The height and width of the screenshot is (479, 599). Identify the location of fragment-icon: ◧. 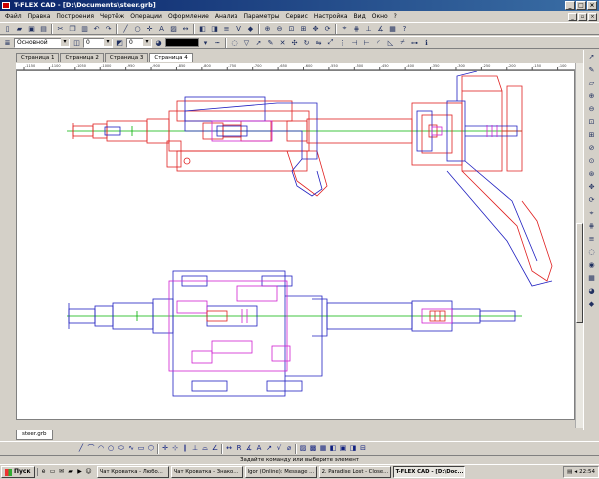
(333, 448).